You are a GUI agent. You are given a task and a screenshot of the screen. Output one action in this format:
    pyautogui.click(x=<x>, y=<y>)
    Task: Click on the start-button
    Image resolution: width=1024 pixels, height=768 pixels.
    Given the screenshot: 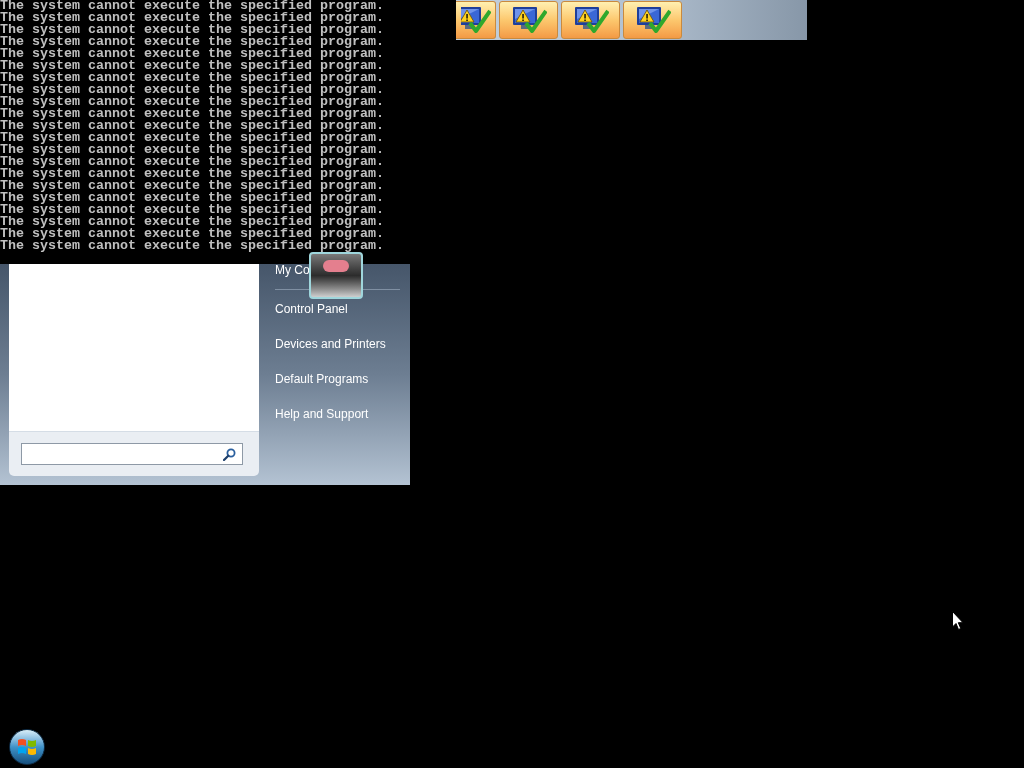 What is the action you would take?
    pyautogui.click(x=27, y=747)
    